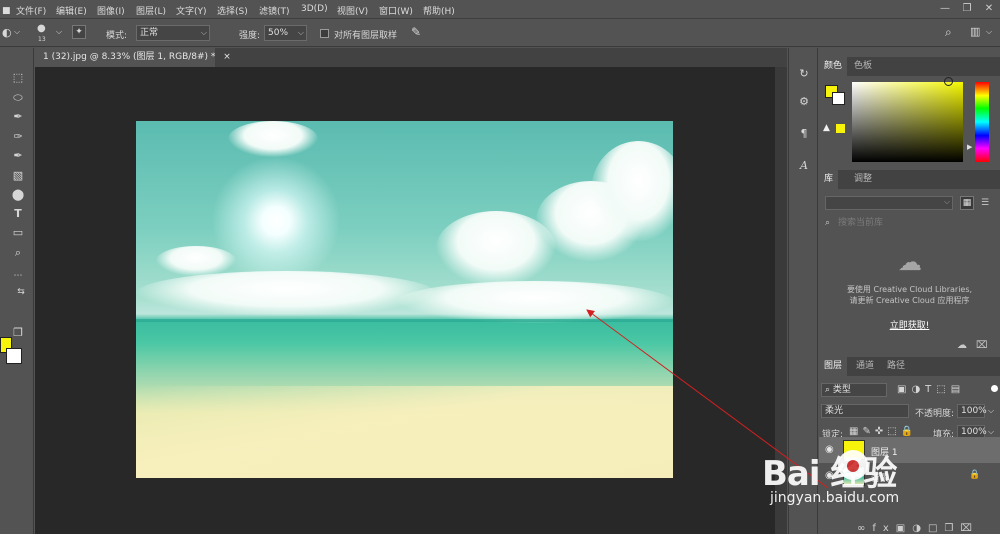 This screenshot has width=1000, height=534. What do you see at coordinates (896, 366) in the screenshot?
I see `tab-paths: 路径` at bounding box center [896, 366].